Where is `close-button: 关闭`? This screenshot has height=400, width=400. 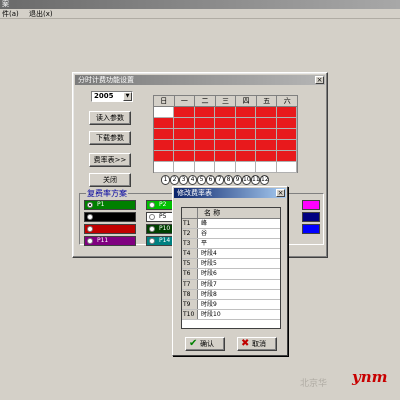 close-button: 关闭 is located at coordinates (110, 180).